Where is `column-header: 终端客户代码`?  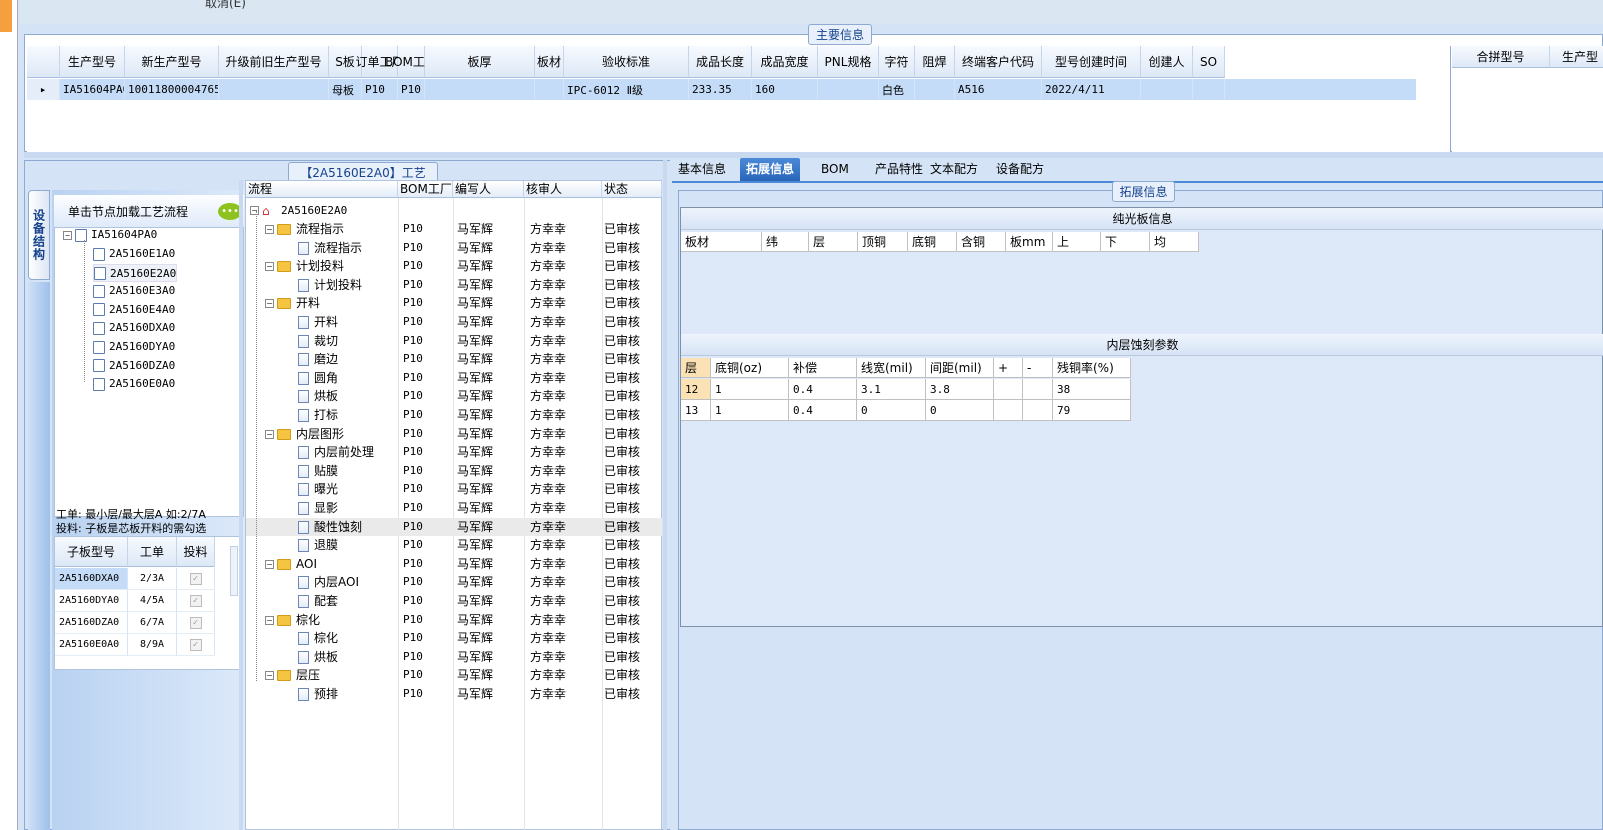 column-header: 终端客户代码 is located at coordinates (998, 62).